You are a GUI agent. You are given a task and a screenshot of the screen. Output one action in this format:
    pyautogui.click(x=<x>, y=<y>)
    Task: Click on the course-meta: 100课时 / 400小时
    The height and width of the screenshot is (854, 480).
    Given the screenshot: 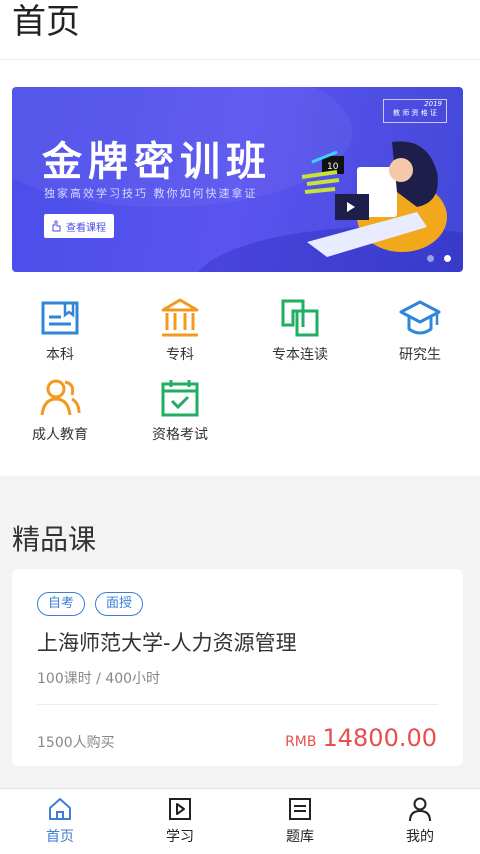 What is the action you would take?
    pyautogui.click(x=99, y=679)
    